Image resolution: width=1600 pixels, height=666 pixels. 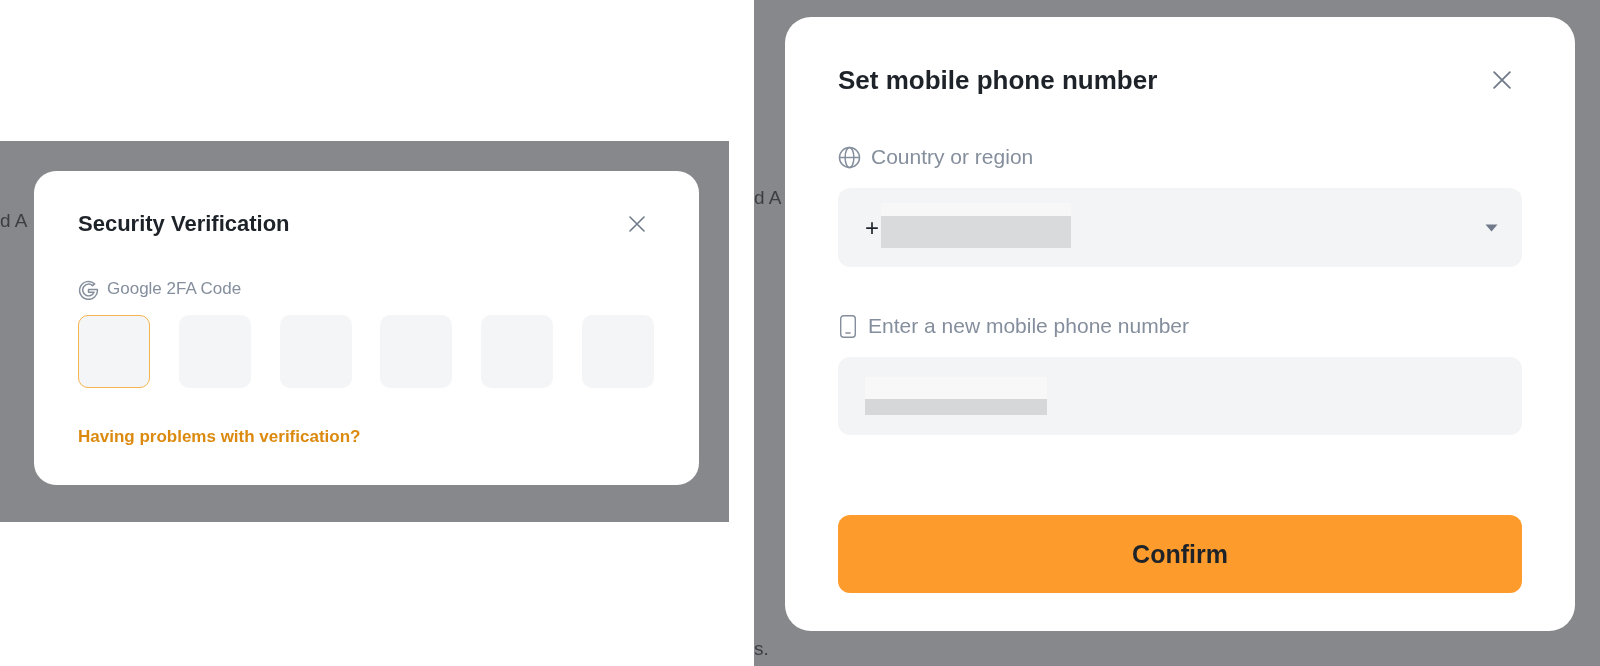 I want to click on field-label: Country or region, so click(x=952, y=157).